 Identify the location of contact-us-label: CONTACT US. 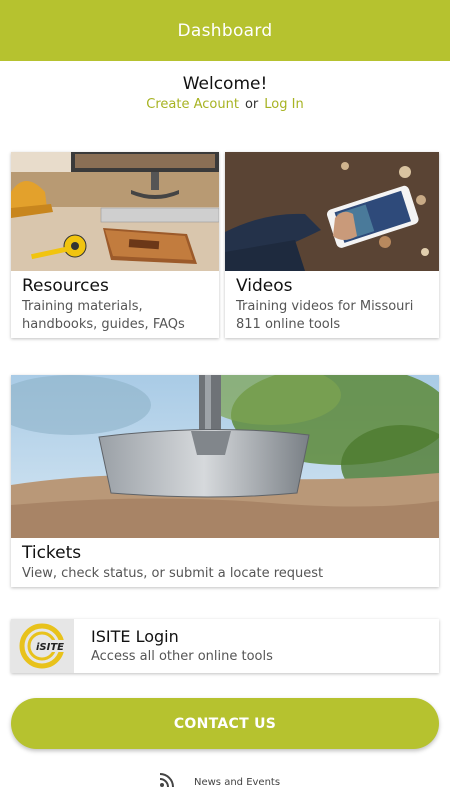
(225, 723).